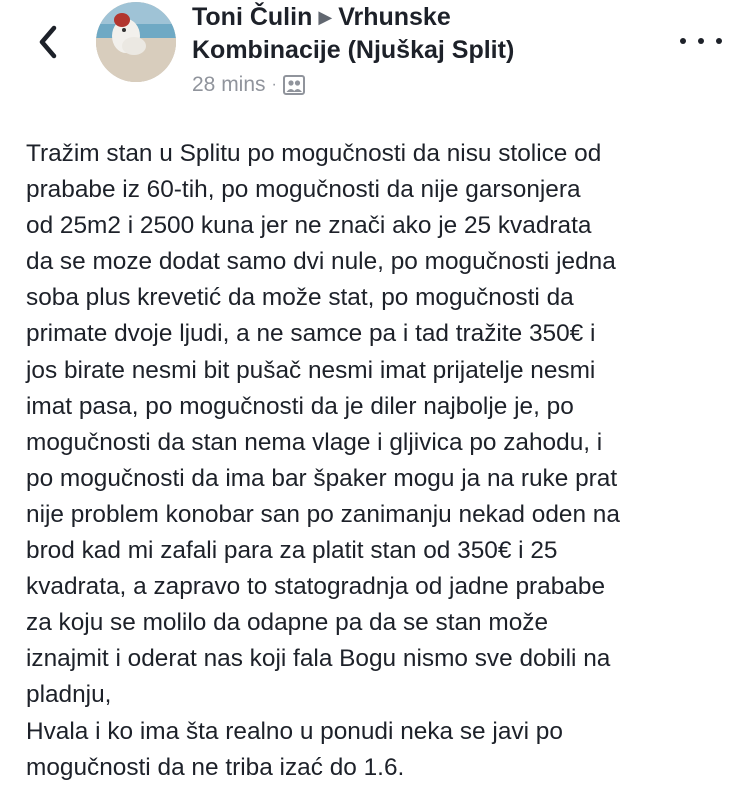 This screenshot has width=750, height=796. Describe the element at coordinates (229, 85) in the screenshot. I see `timestamp: 28 mins` at that location.